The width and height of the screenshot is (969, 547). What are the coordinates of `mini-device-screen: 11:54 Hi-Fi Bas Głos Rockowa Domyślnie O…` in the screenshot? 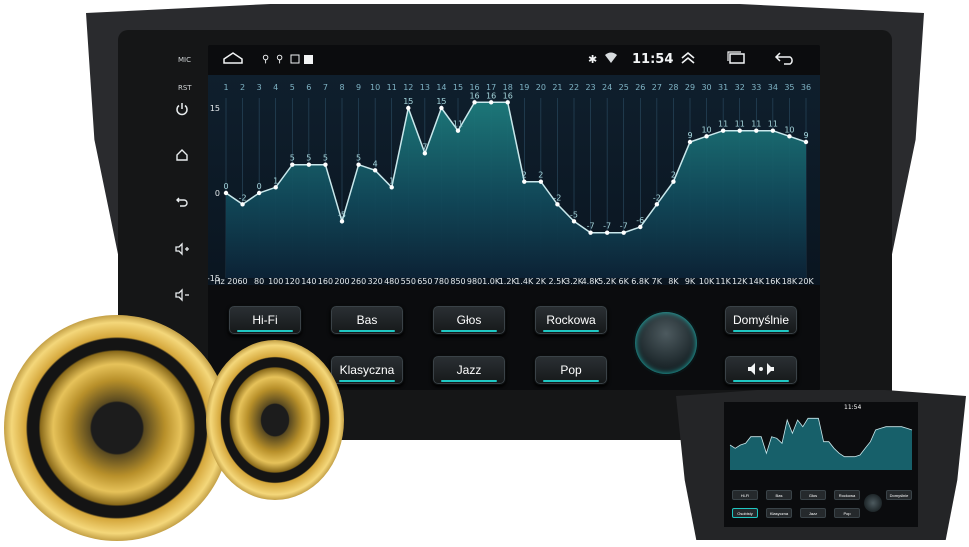 It's located at (821, 464).